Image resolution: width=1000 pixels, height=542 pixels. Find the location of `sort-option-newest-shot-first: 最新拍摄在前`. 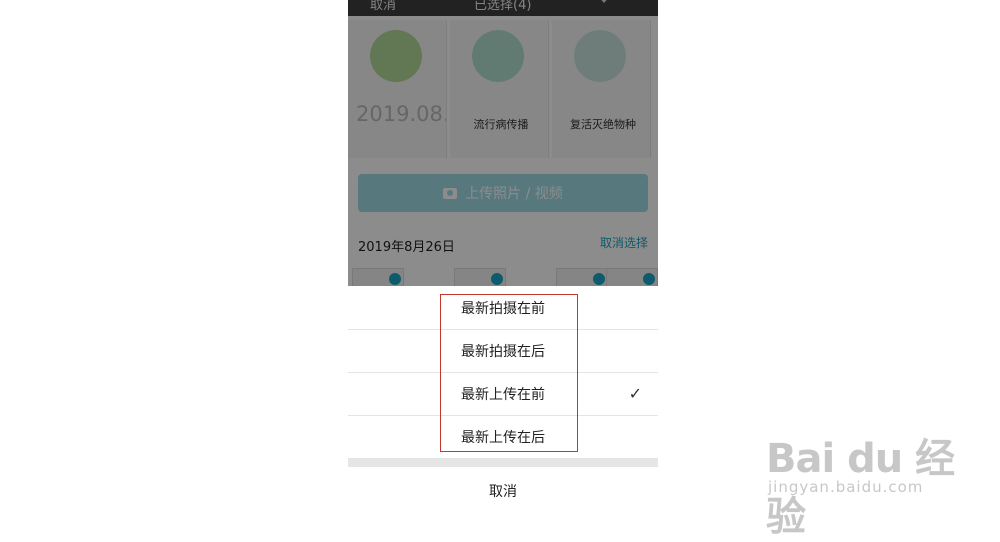

sort-option-newest-shot-first: 最新拍摄在前 is located at coordinates (503, 308).